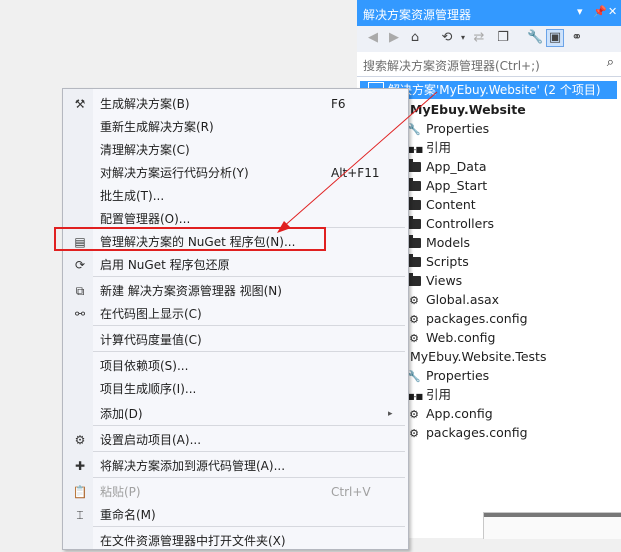 The height and width of the screenshot is (552, 621). What do you see at coordinates (552, 525) in the screenshot?
I see `code-window-thumbnail` at bounding box center [552, 525].